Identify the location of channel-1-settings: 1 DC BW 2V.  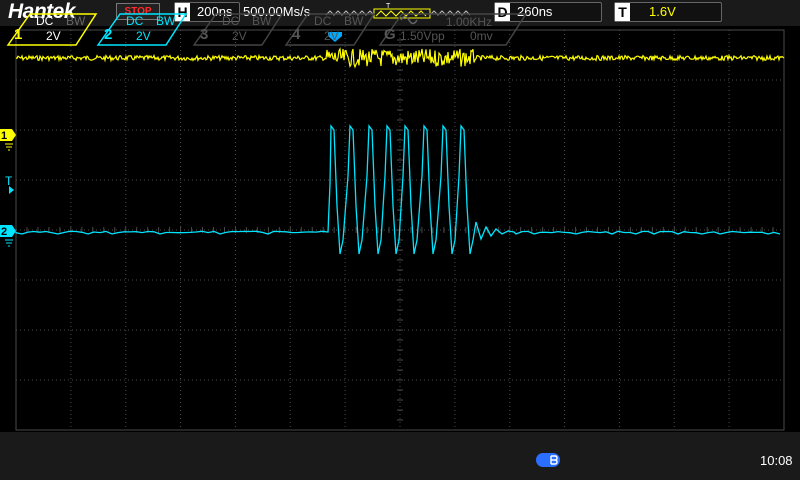
(52, 29).